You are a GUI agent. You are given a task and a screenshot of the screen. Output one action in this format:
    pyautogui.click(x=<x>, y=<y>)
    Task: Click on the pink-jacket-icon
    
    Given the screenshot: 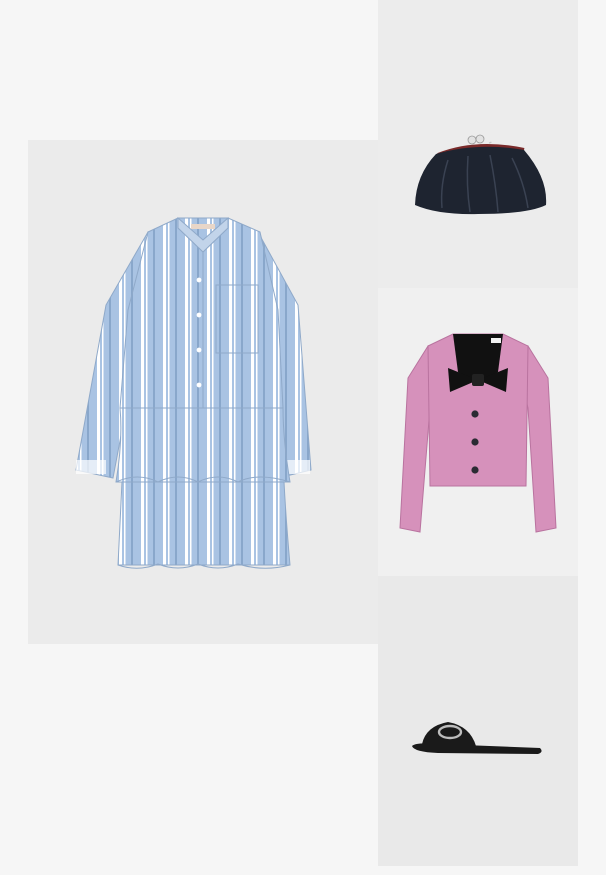 What is the action you would take?
    pyautogui.click(x=478, y=433)
    